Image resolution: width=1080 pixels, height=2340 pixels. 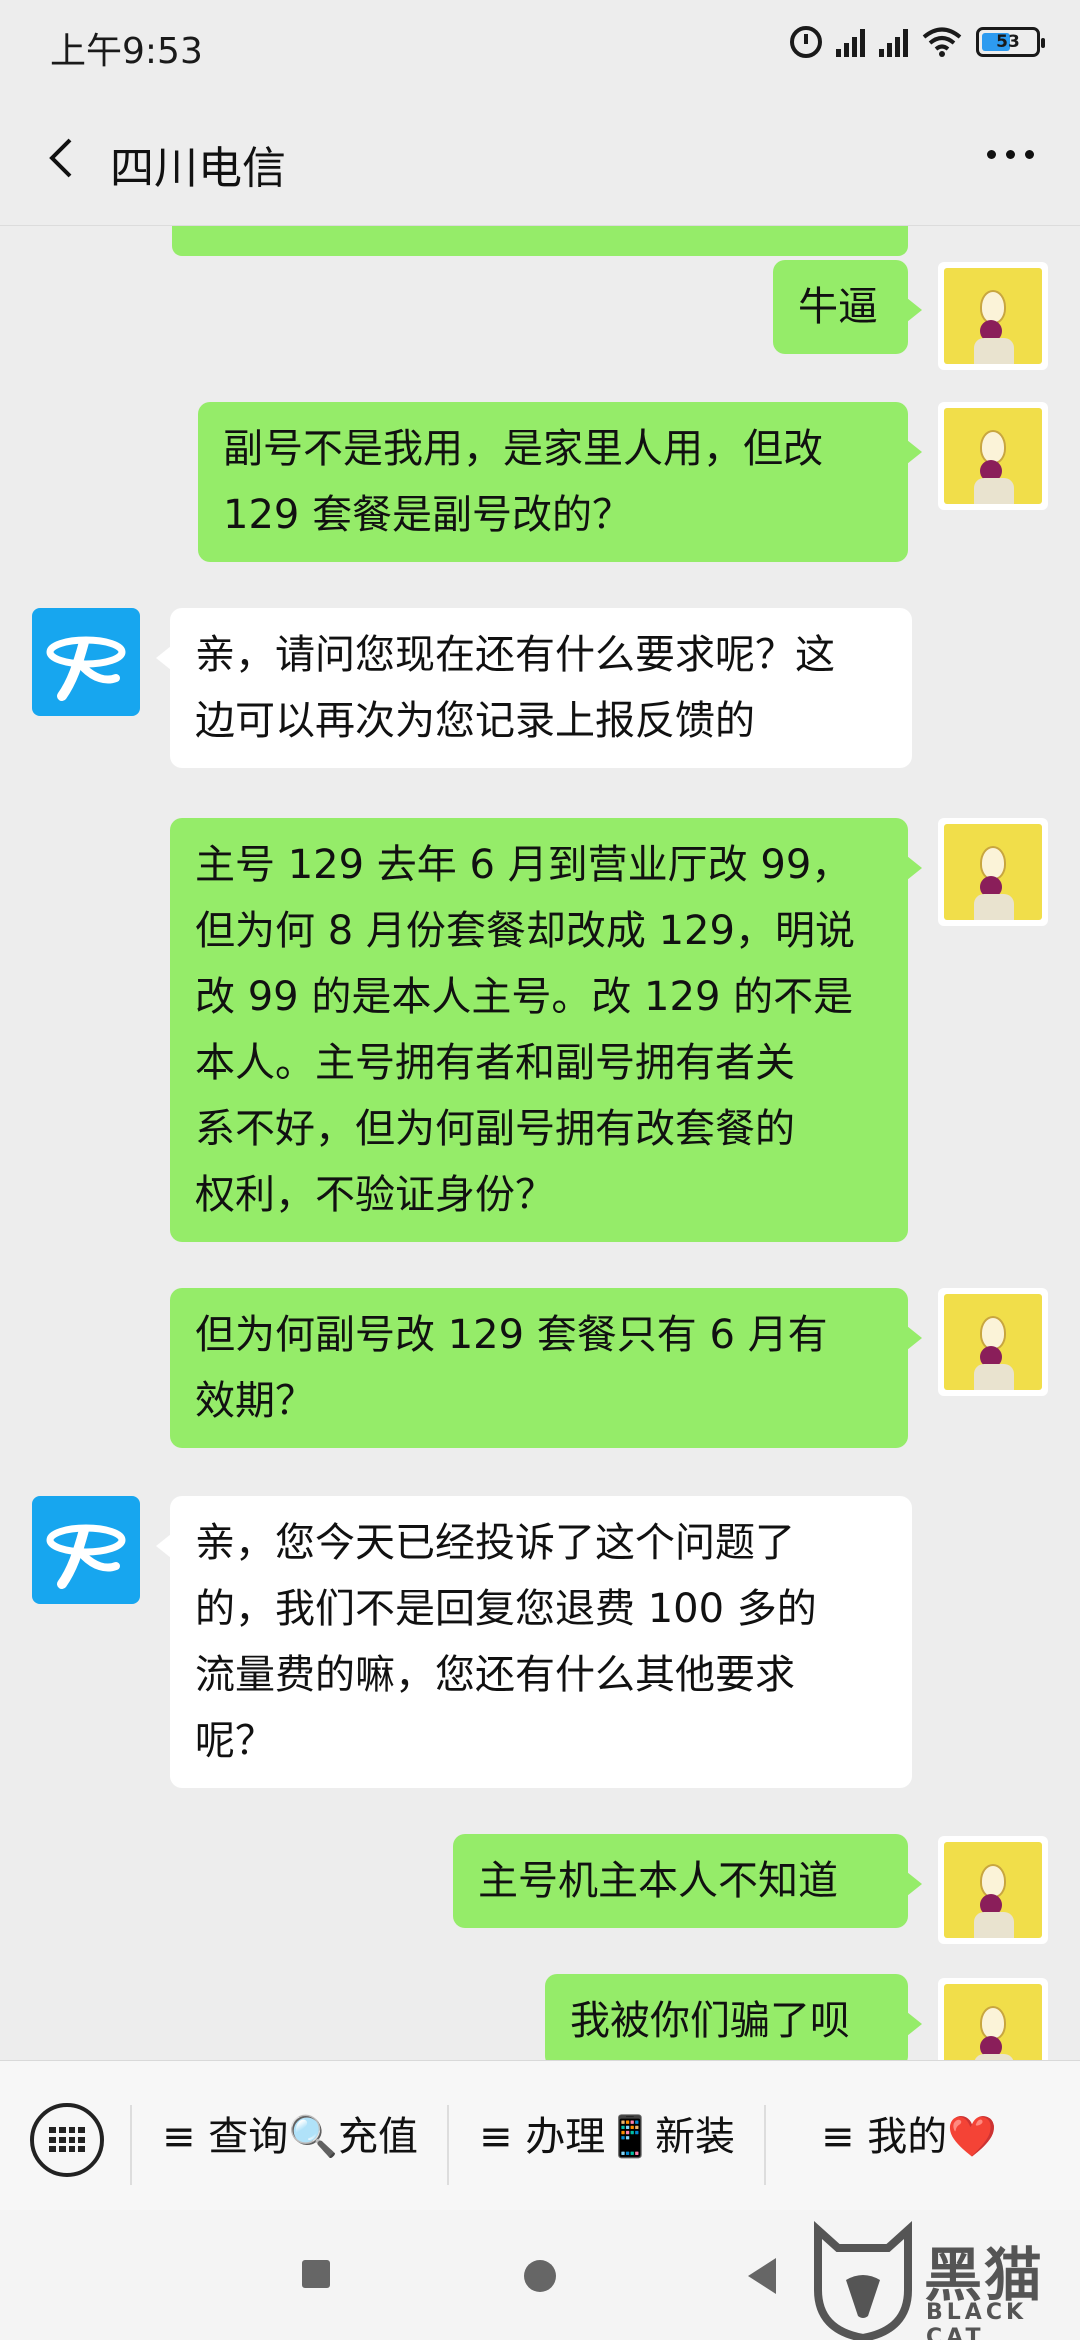 I want to click on back-icon, so click(x=762, y=2276).